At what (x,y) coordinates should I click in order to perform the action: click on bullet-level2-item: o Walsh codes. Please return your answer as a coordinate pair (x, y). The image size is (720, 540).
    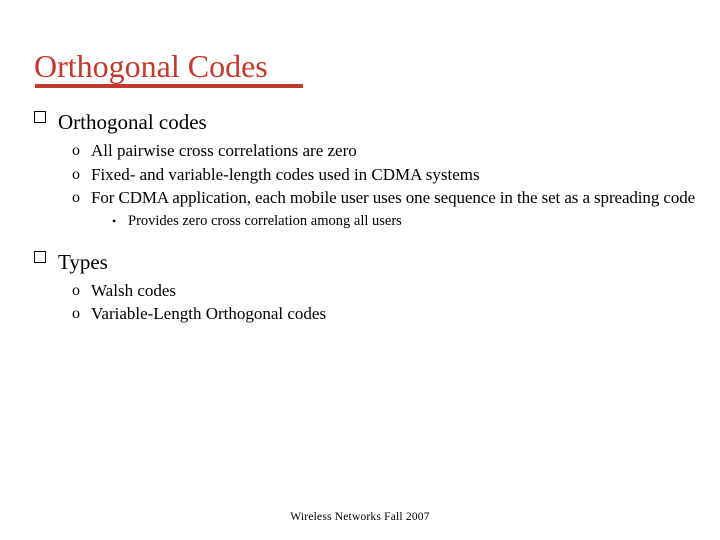
    Looking at the image, I should click on (360, 291).